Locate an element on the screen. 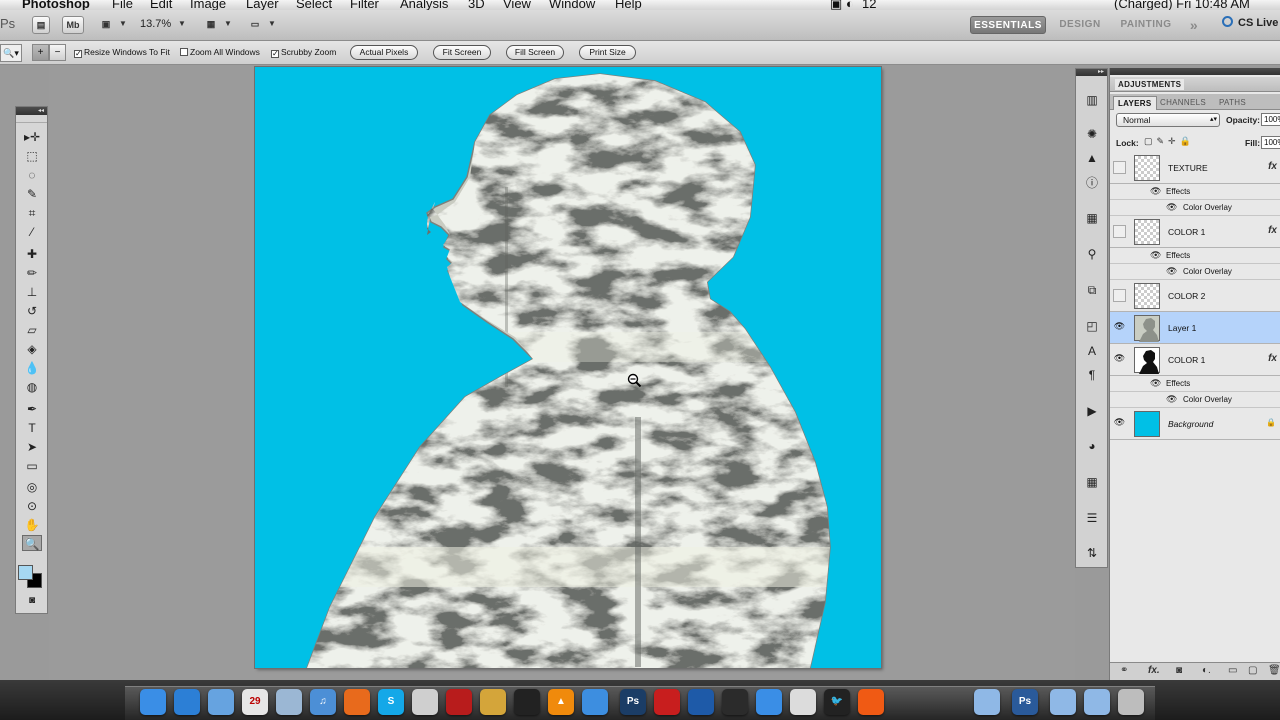 The width and height of the screenshot is (1280, 720). layer-row: COLOR 1 fx is located at coordinates (1195, 232).